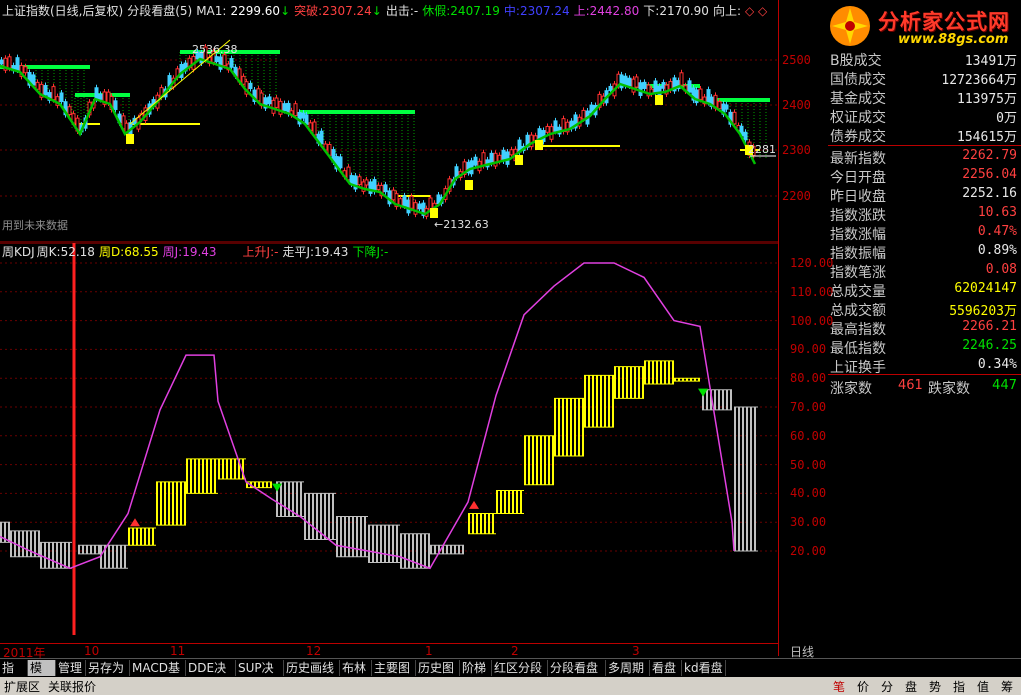  Describe the element at coordinates (858, 235) in the screenshot. I see `quote-label: 指数涨幅` at that location.